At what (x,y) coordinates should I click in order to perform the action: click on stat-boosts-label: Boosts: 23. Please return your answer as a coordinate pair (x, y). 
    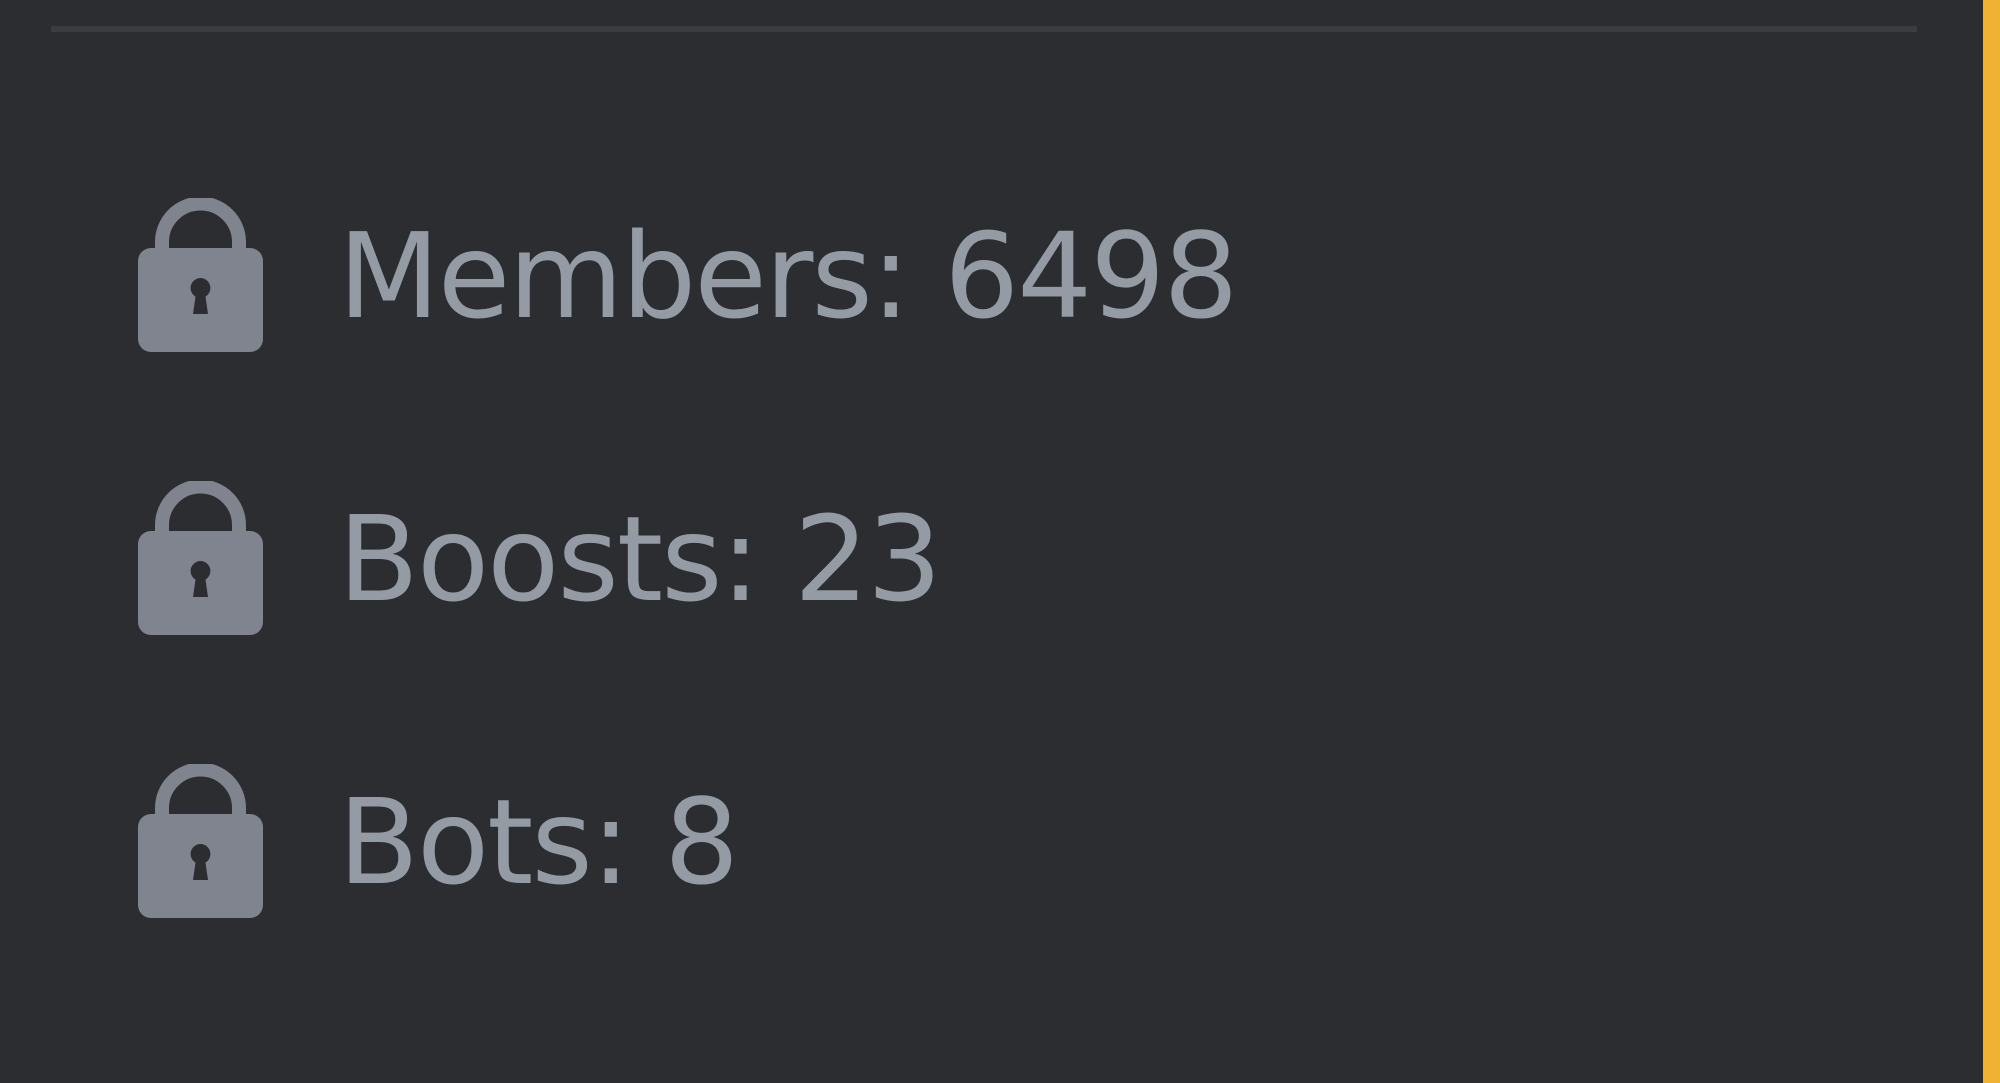
    Looking at the image, I should click on (640, 559).